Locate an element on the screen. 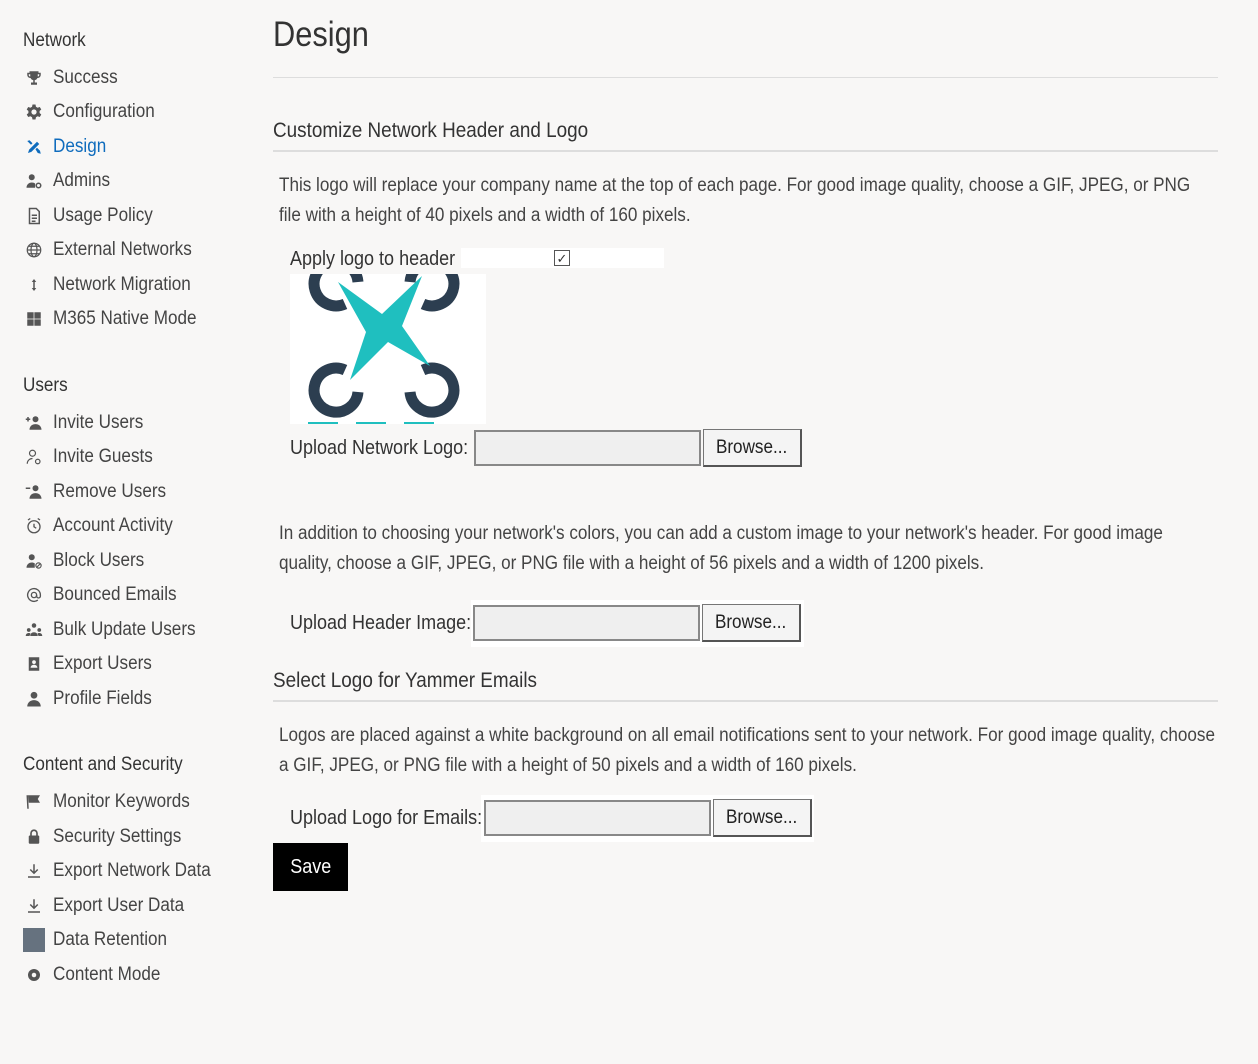  gear-icon is located at coordinates (34, 112).